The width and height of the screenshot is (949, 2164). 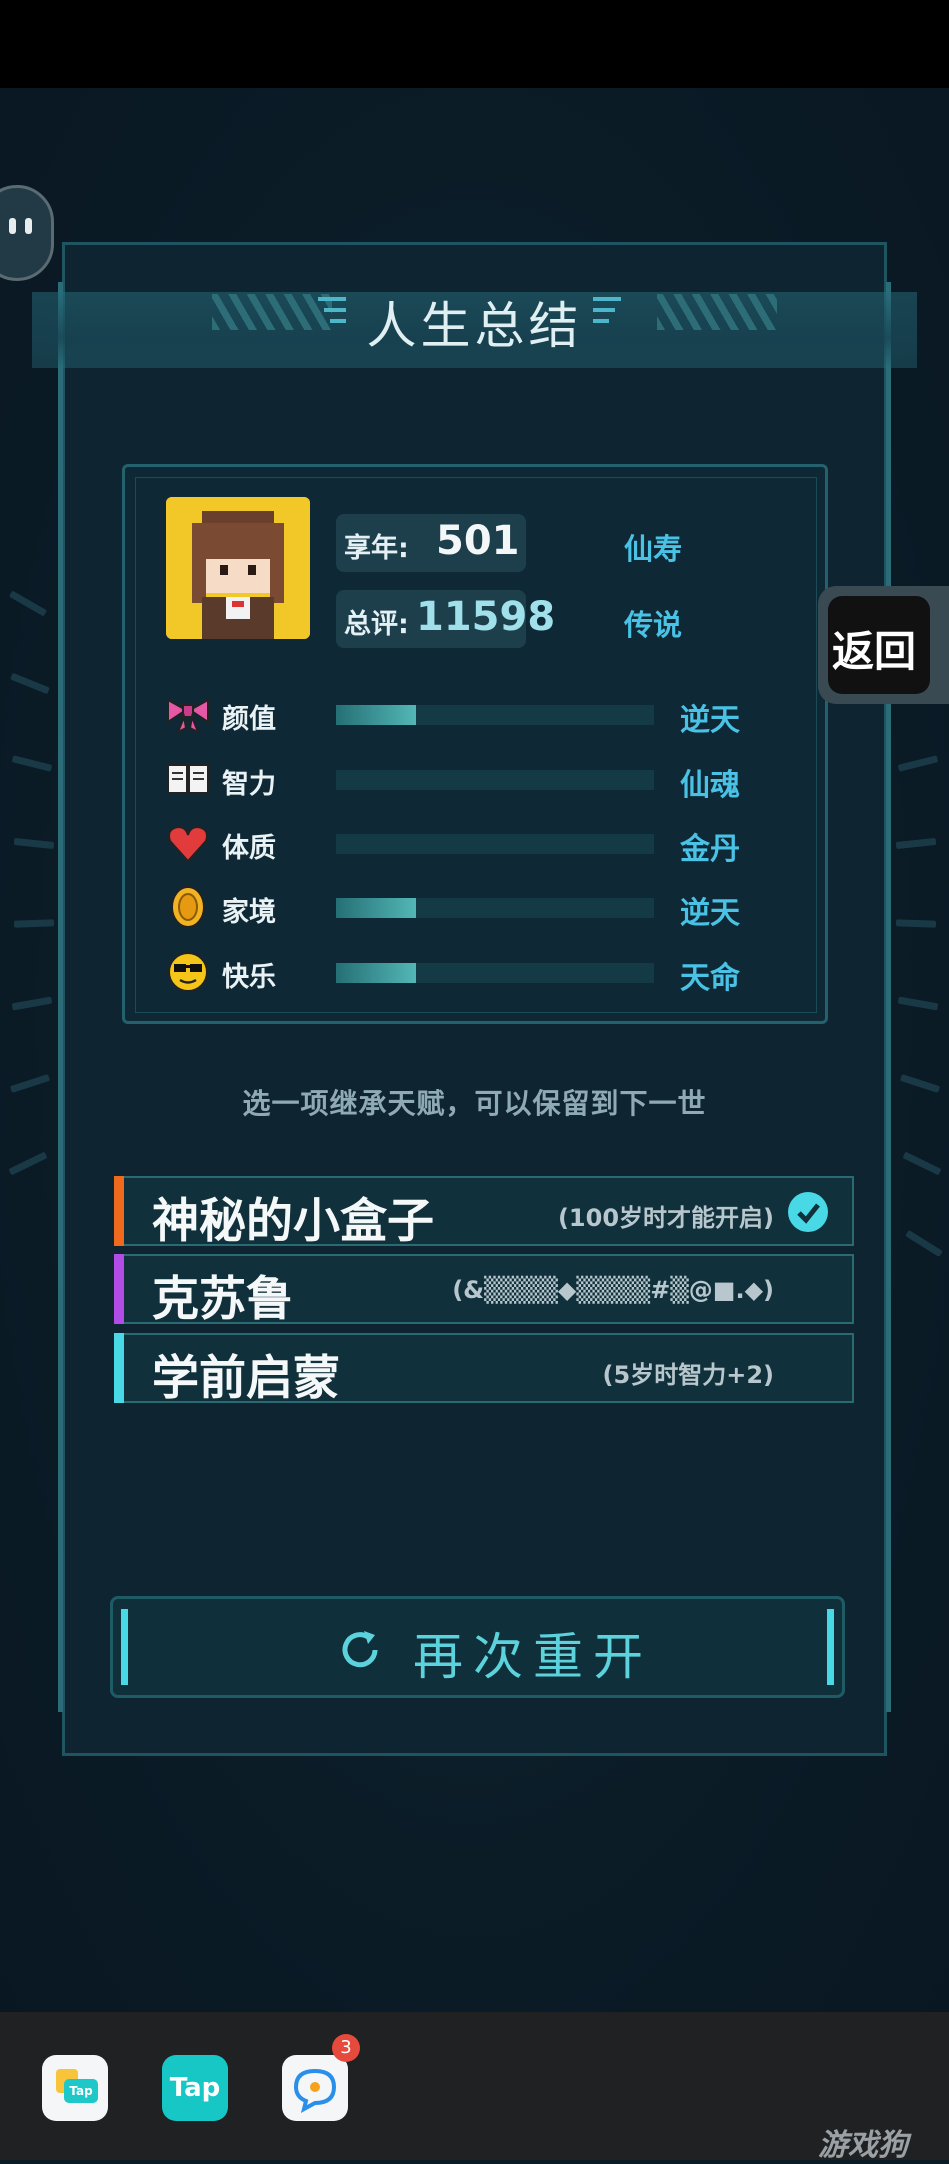 What do you see at coordinates (474, 326) in the screenshot?
I see `panel-title: 人生总结` at bounding box center [474, 326].